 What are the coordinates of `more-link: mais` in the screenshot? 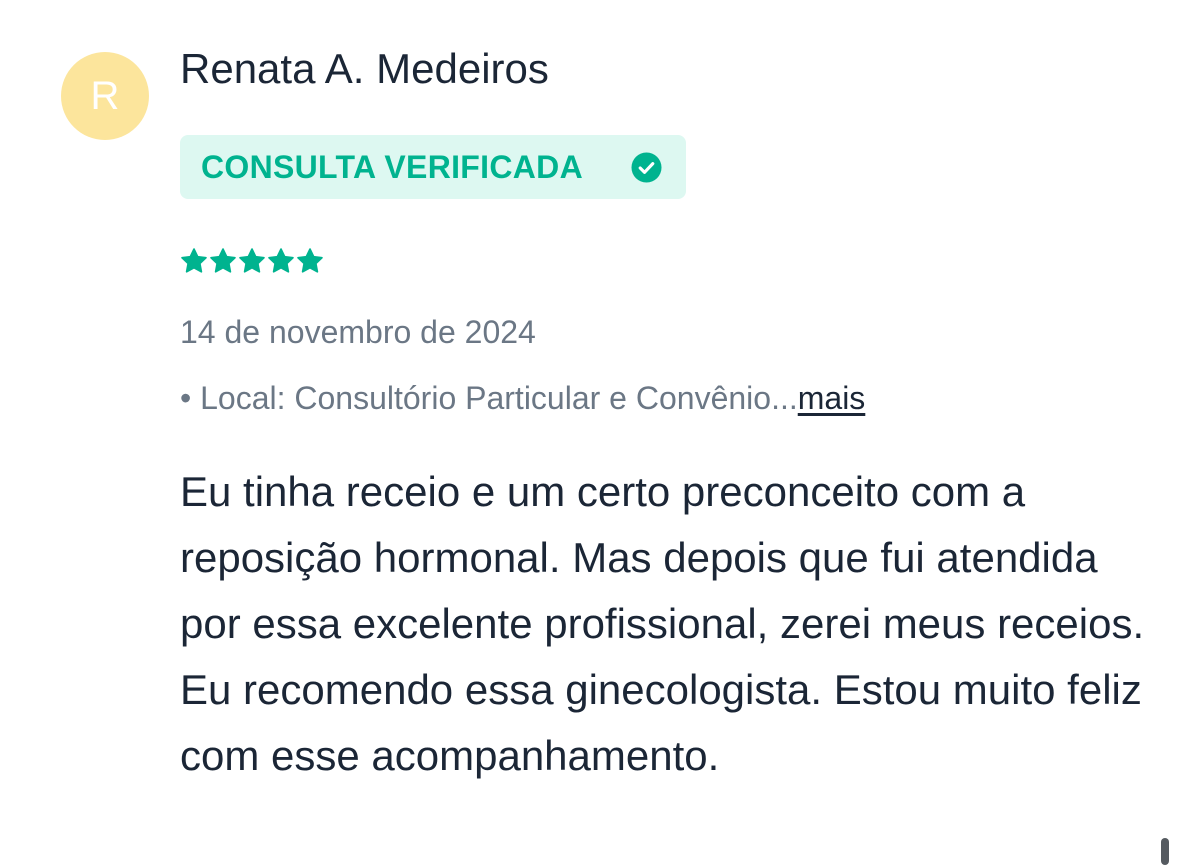 It's located at (832, 398).